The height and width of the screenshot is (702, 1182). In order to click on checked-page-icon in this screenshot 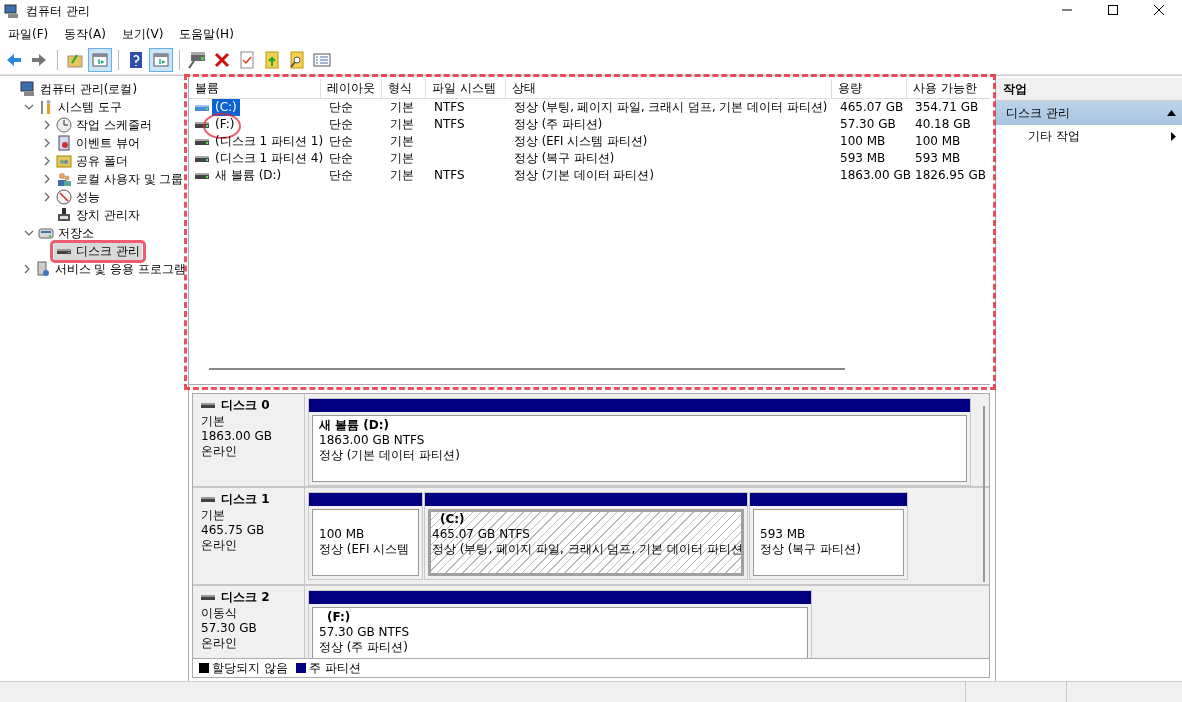, I will do `click(247, 60)`.